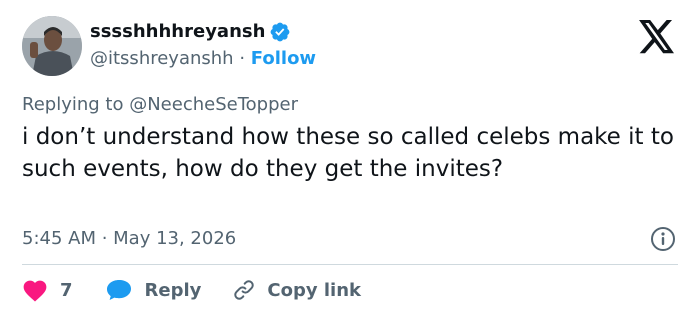 The height and width of the screenshot is (318, 700). Describe the element at coordinates (118, 290) in the screenshot. I see `speech-bubble-icon` at that location.